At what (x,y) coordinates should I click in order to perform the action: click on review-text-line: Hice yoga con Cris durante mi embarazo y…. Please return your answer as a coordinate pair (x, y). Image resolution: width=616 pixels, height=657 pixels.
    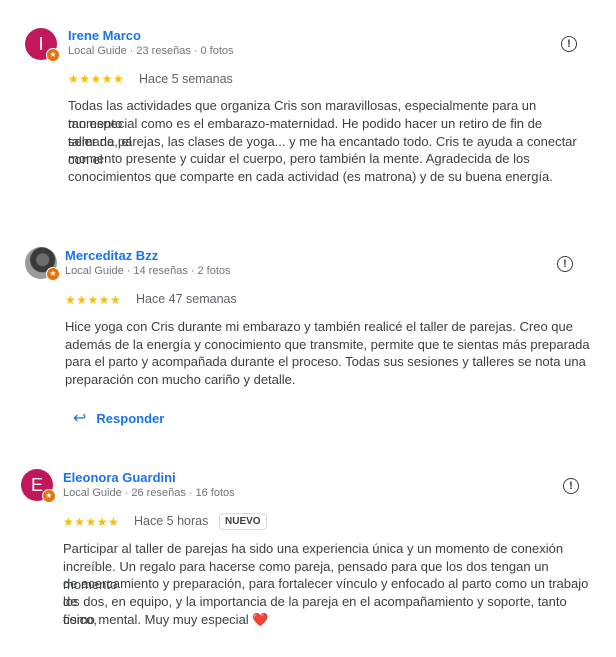
    Looking at the image, I should click on (319, 326).